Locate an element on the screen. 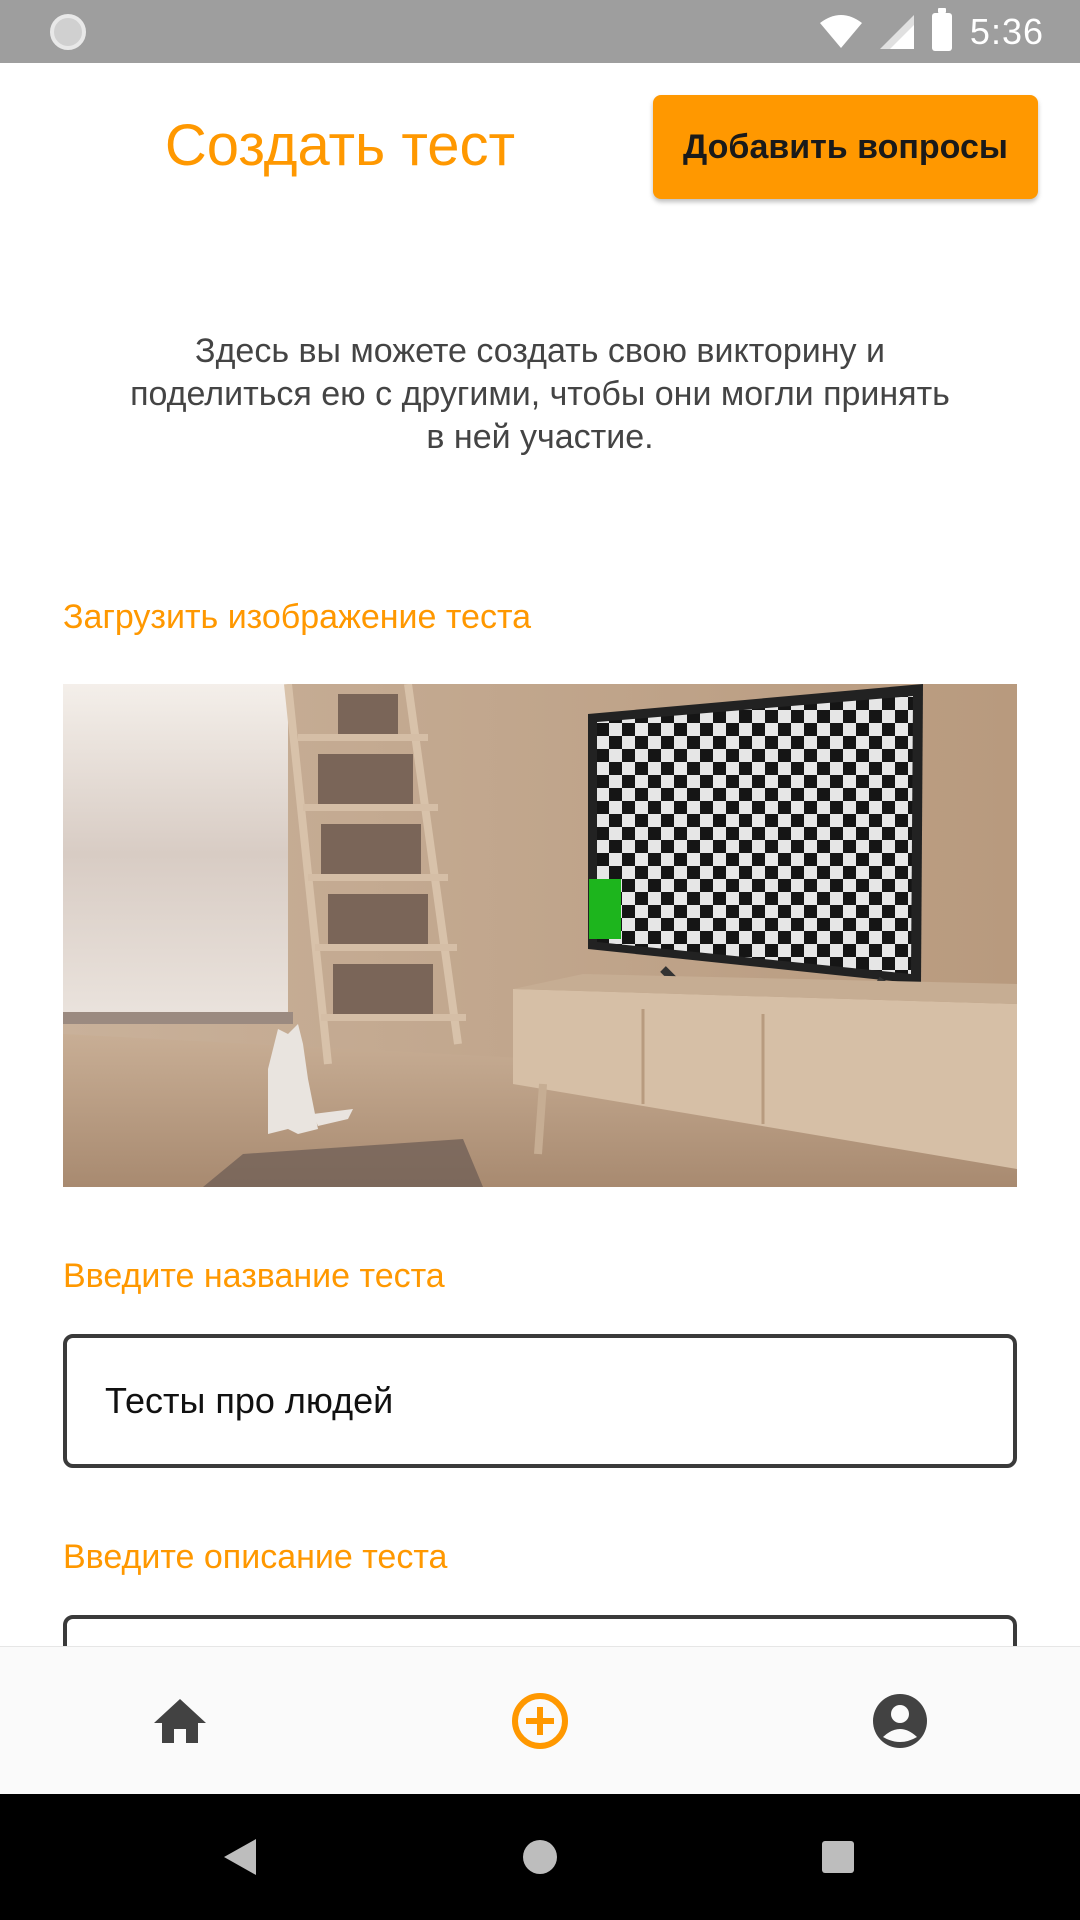 This screenshot has height=1920, width=1080. quiz-name-input is located at coordinates (540, 1401).